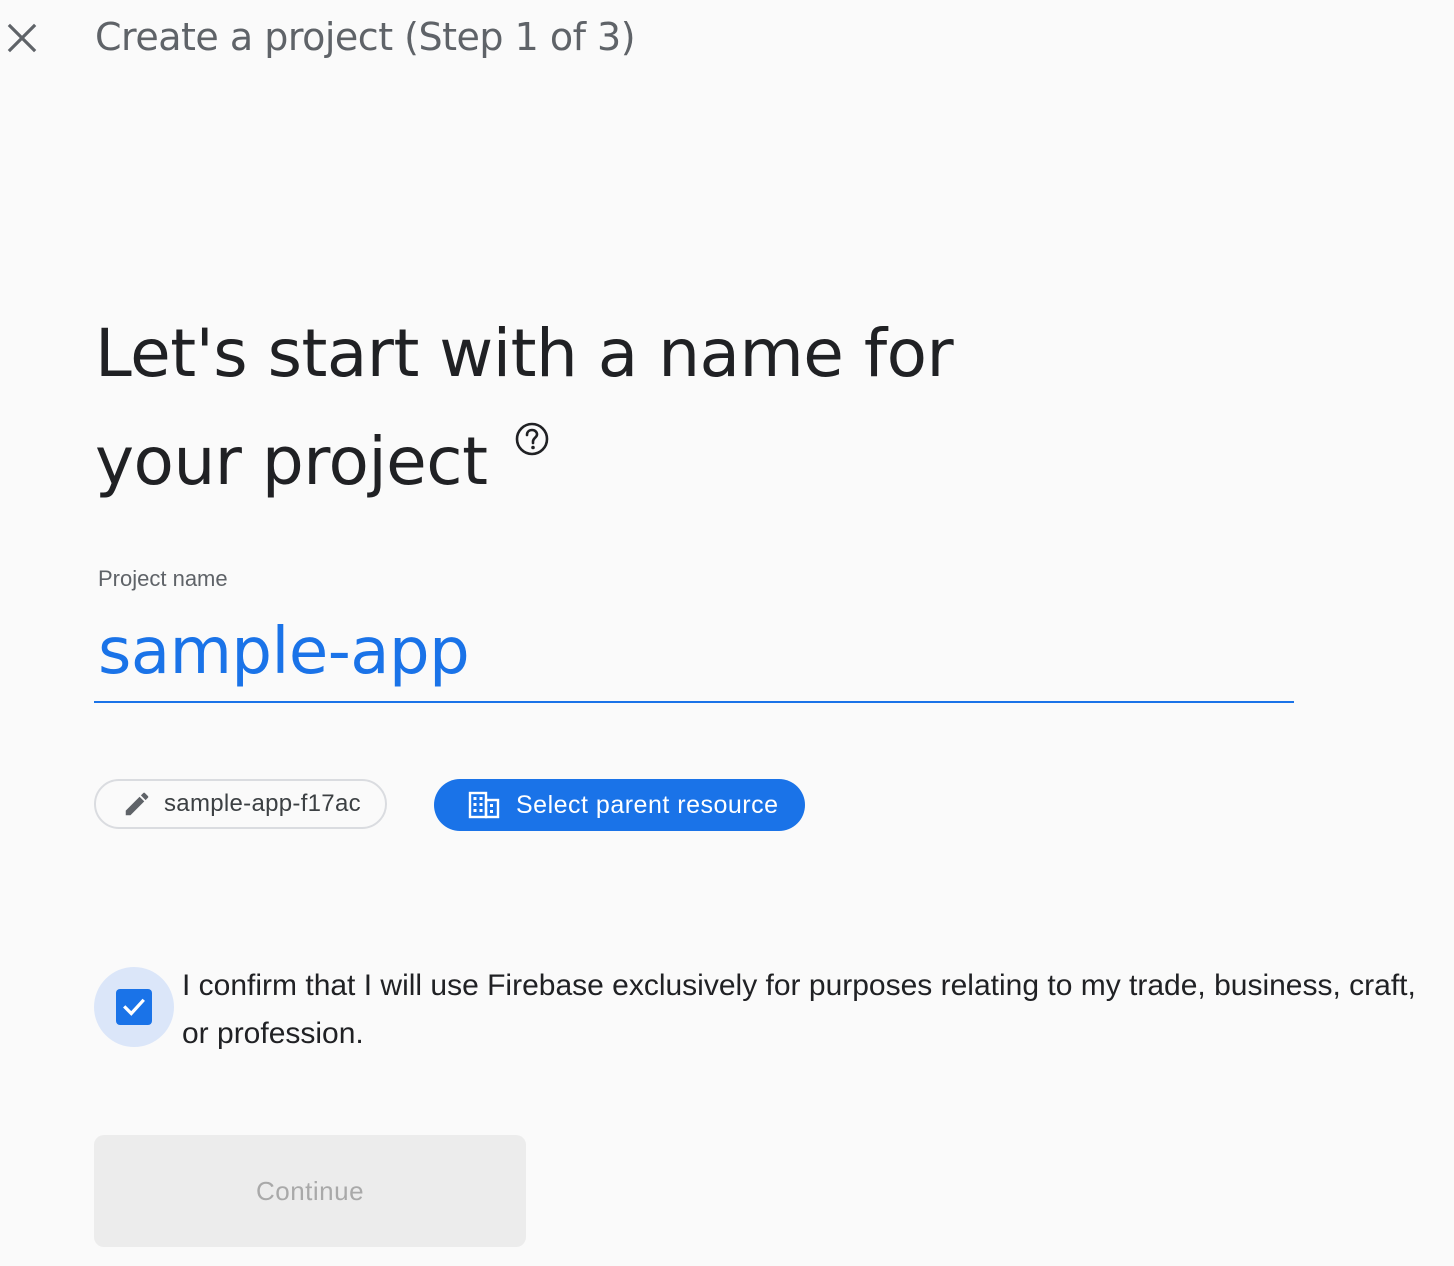 The width and height of the screenshot is (1454, 1266). What do you see at coordinates (365, 37) in the screenshot?
I see `page-header-title: Create a project (Step 1 of 3)` at bounding box center [365, 37].